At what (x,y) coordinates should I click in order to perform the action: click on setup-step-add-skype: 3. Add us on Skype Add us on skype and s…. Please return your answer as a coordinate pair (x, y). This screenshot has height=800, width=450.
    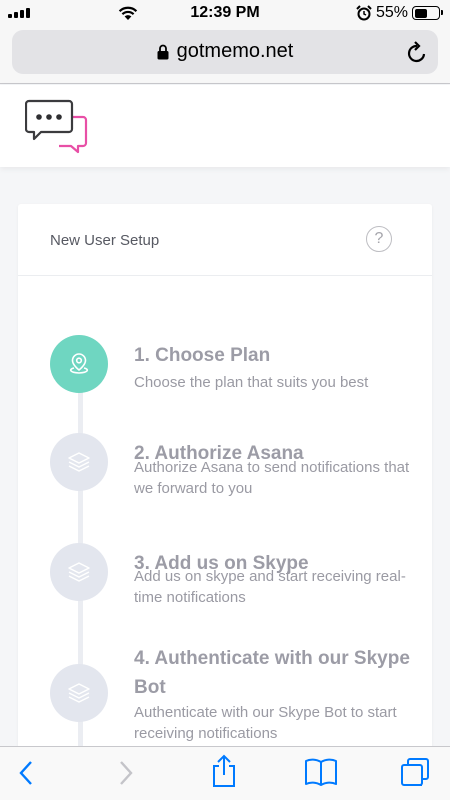
    Looking at the image, I should click on (235, 583).